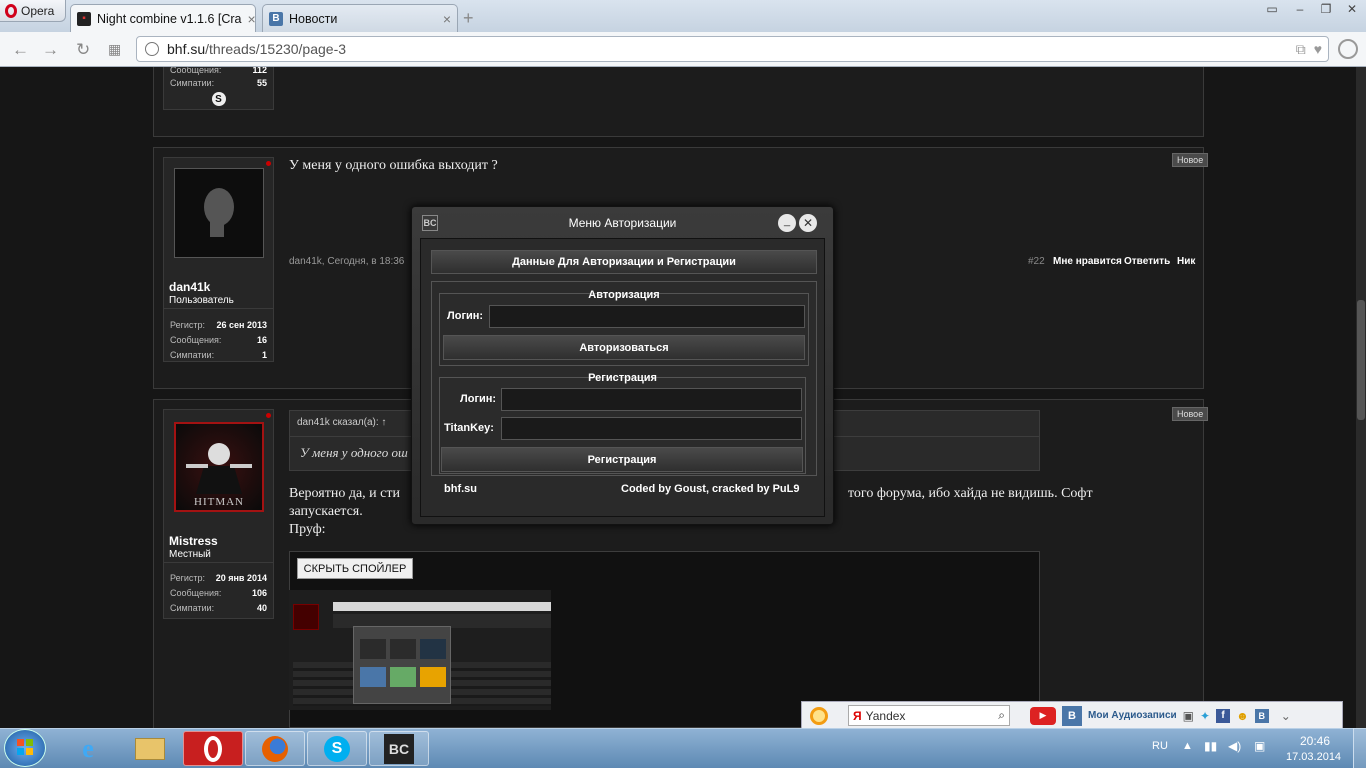 The image size is (1366, 768). What do you see at coordinates (1348, 49) in the screenshot?
I see `profile-icon` at bounding box center [1348, 49].